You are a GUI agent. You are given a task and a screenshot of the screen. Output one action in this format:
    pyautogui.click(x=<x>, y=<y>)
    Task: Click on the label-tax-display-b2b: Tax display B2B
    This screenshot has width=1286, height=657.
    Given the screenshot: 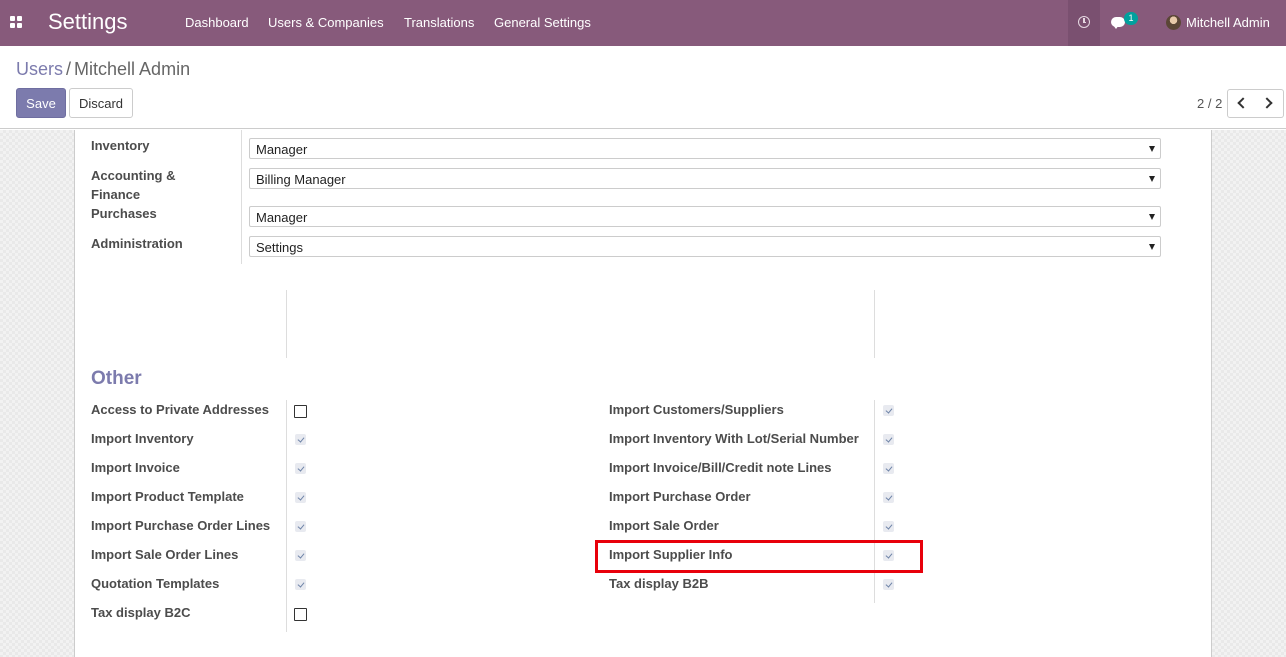 What is the action you would take?
    pyautogui.click(x=659, y=583)
    